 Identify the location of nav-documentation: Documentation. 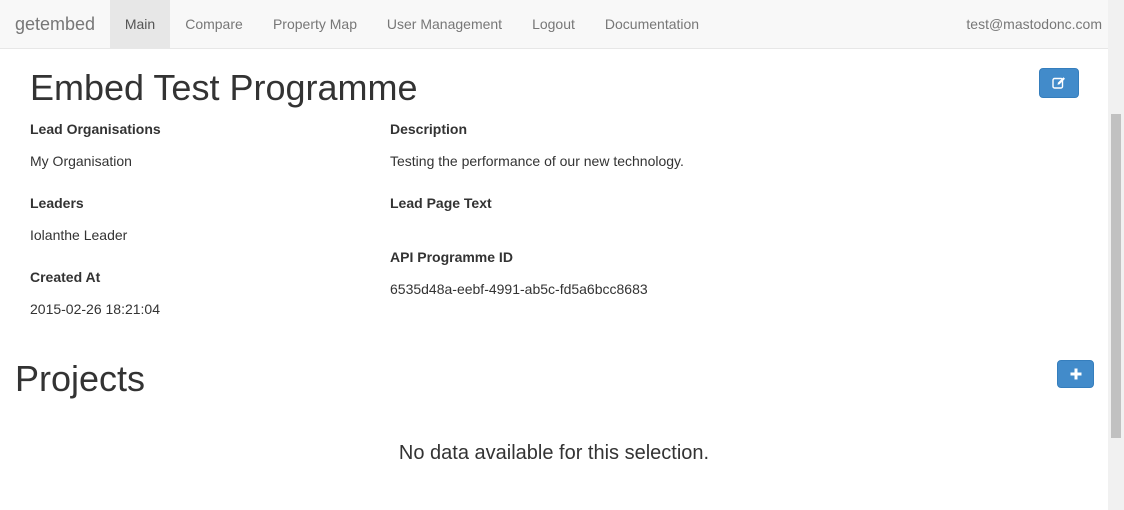
(652, 24).